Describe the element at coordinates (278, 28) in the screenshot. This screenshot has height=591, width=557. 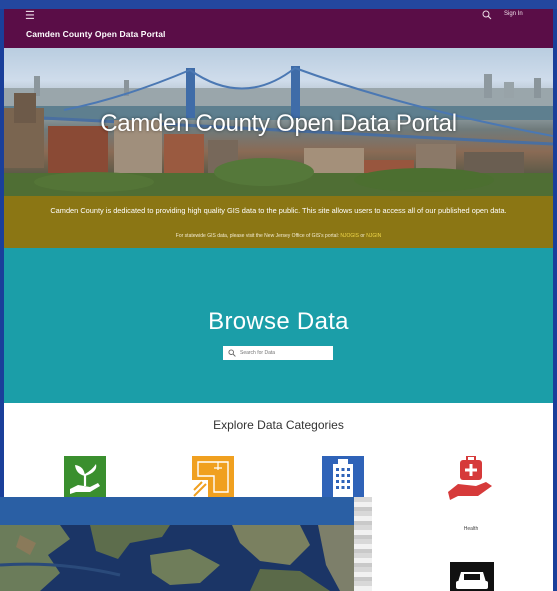
I see `top-navigation-bar: ☰ Camden County Open Data Portal Sign In` at that location.